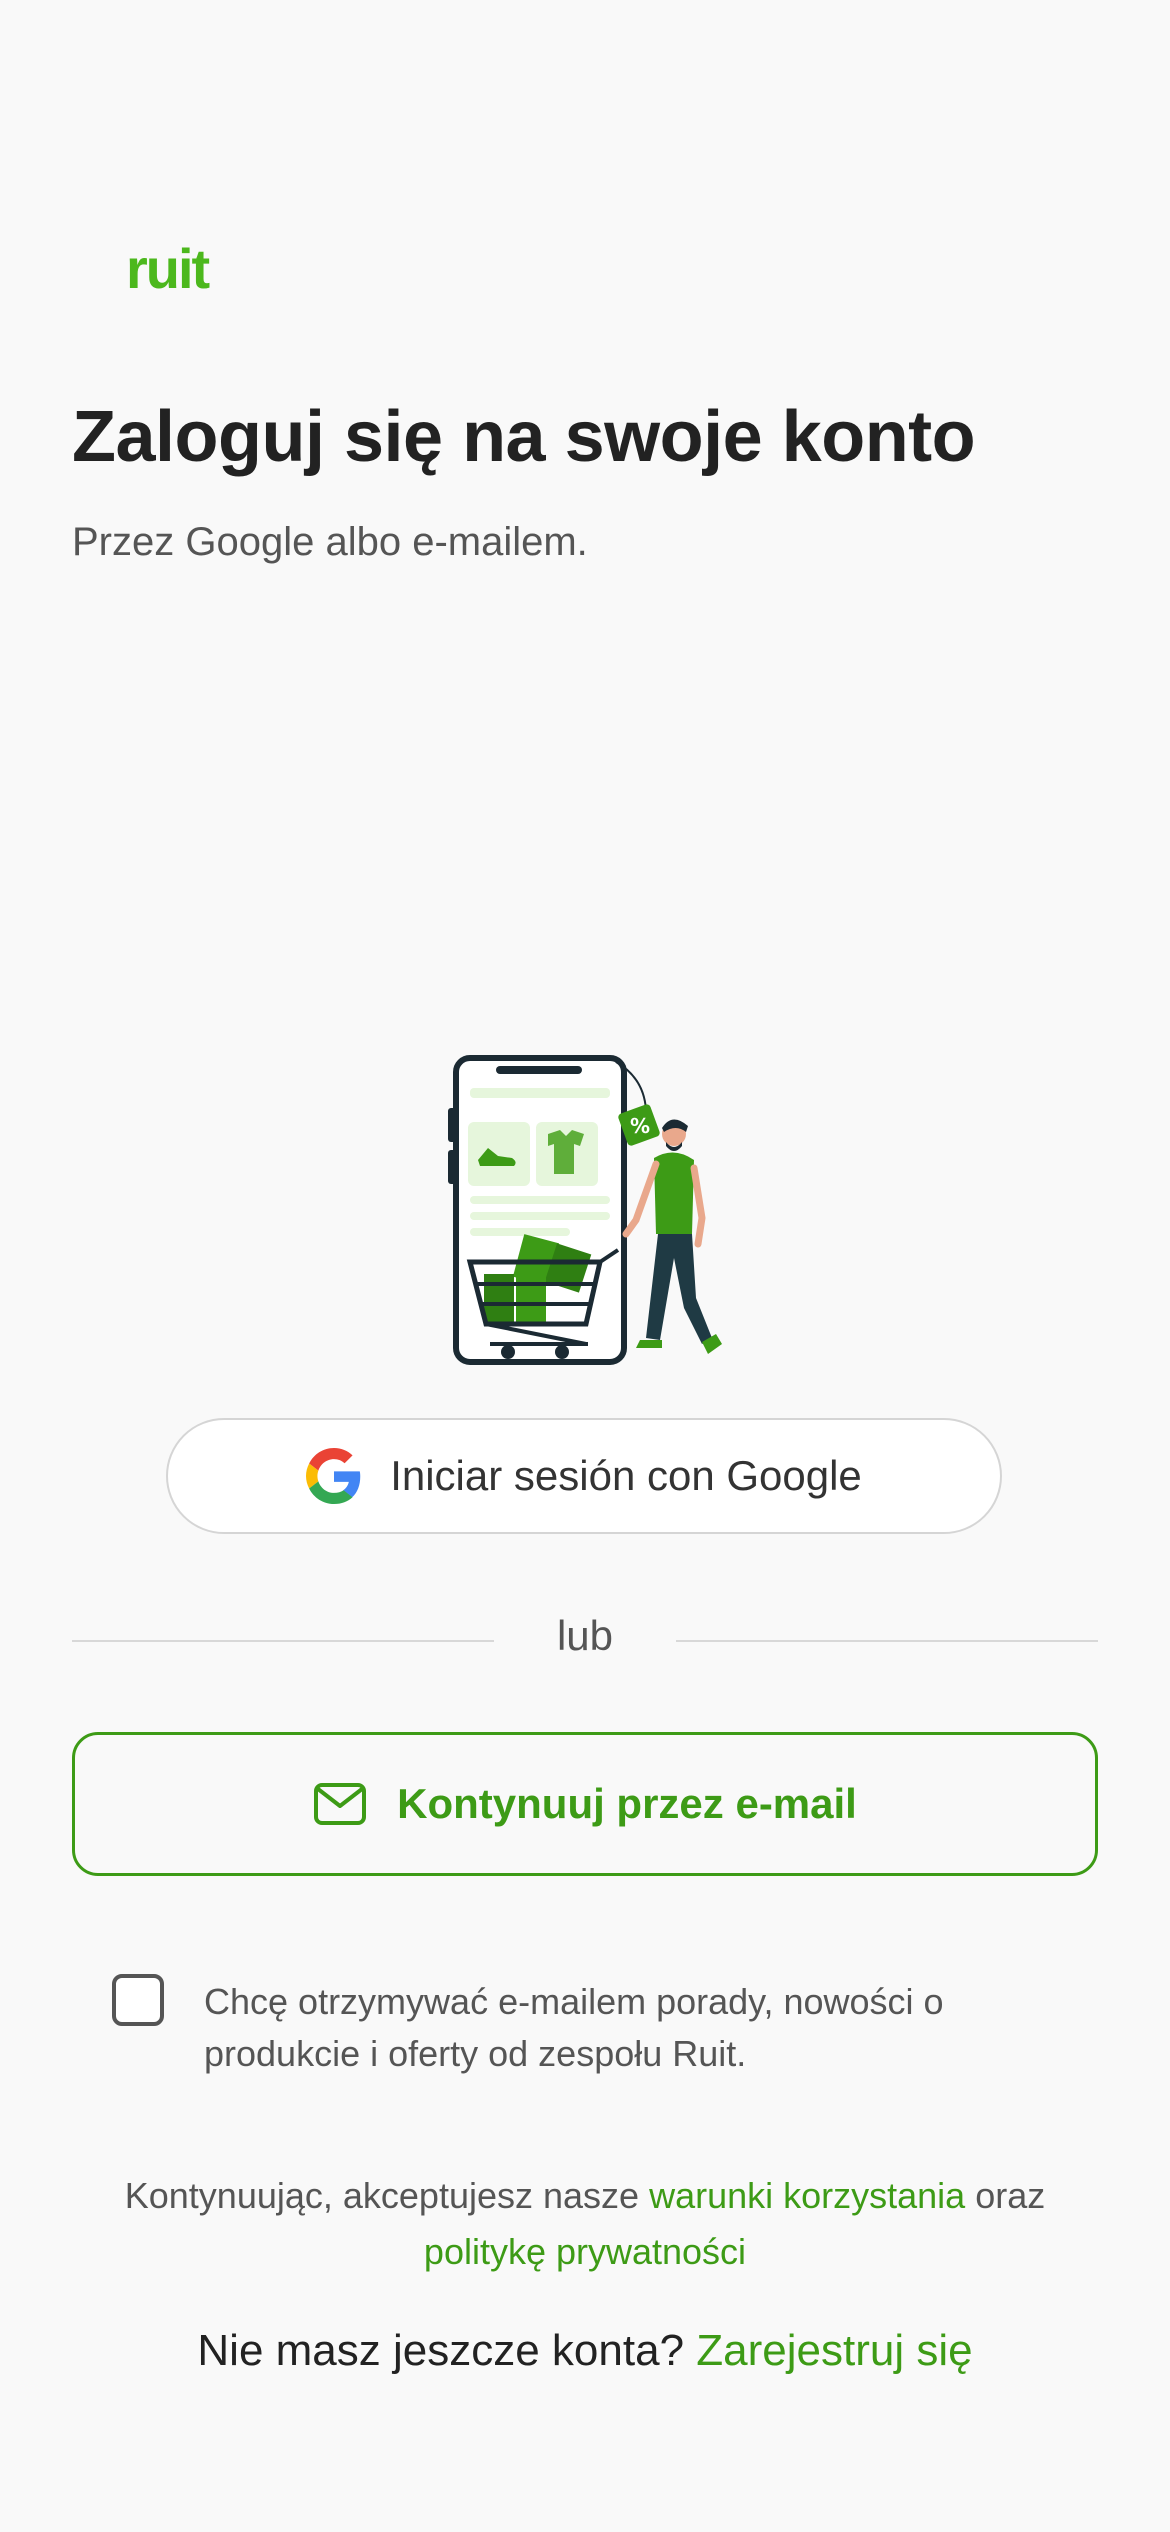  Describe the element at coordinates (585, 1210) in the screenshot. I see `shopping-illustration: %` at that location.